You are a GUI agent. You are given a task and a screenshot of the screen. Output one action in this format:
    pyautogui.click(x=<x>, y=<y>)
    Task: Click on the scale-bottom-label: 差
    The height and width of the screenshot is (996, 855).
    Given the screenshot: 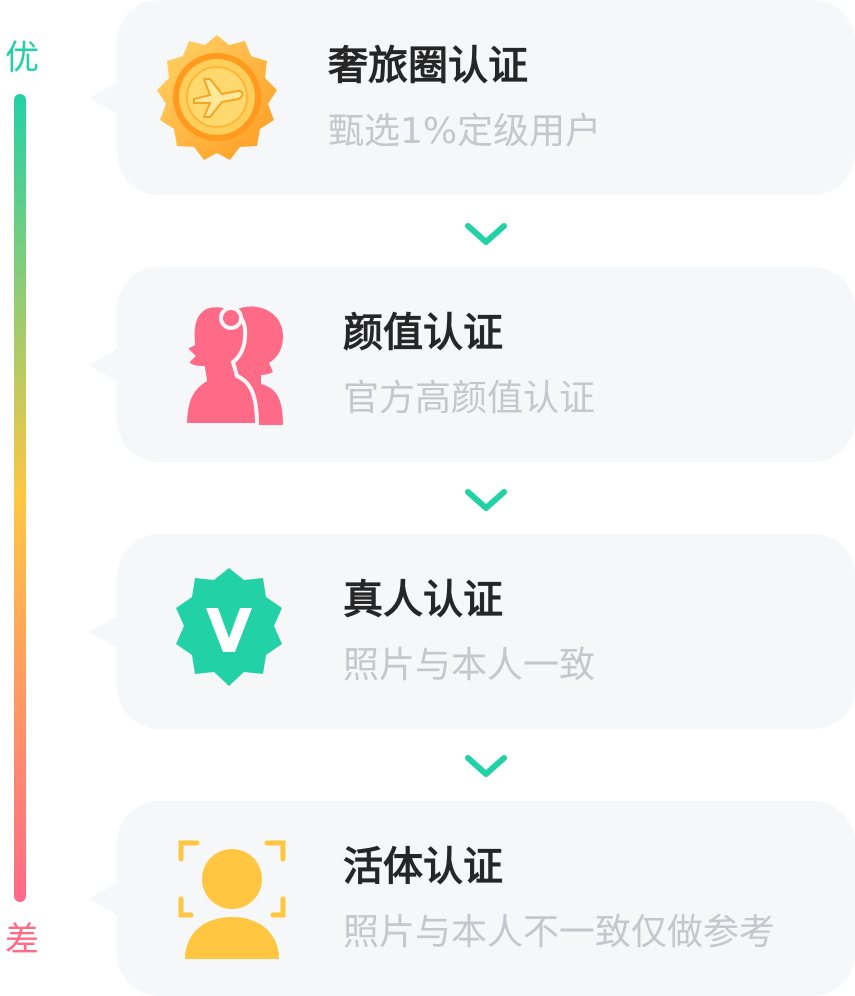 What is the action you would take?
    pyautogui.click(x=22, y=940)
    